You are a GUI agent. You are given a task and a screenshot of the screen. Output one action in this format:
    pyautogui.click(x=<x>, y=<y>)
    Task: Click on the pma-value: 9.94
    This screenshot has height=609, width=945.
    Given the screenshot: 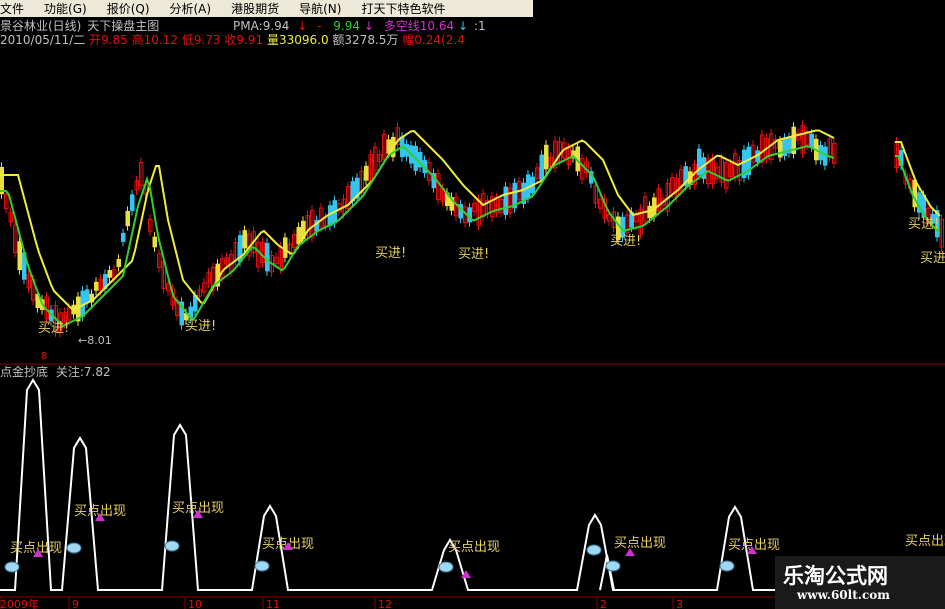 What is the action you would take?
    pyautogui.click(x=276, y=26)
    